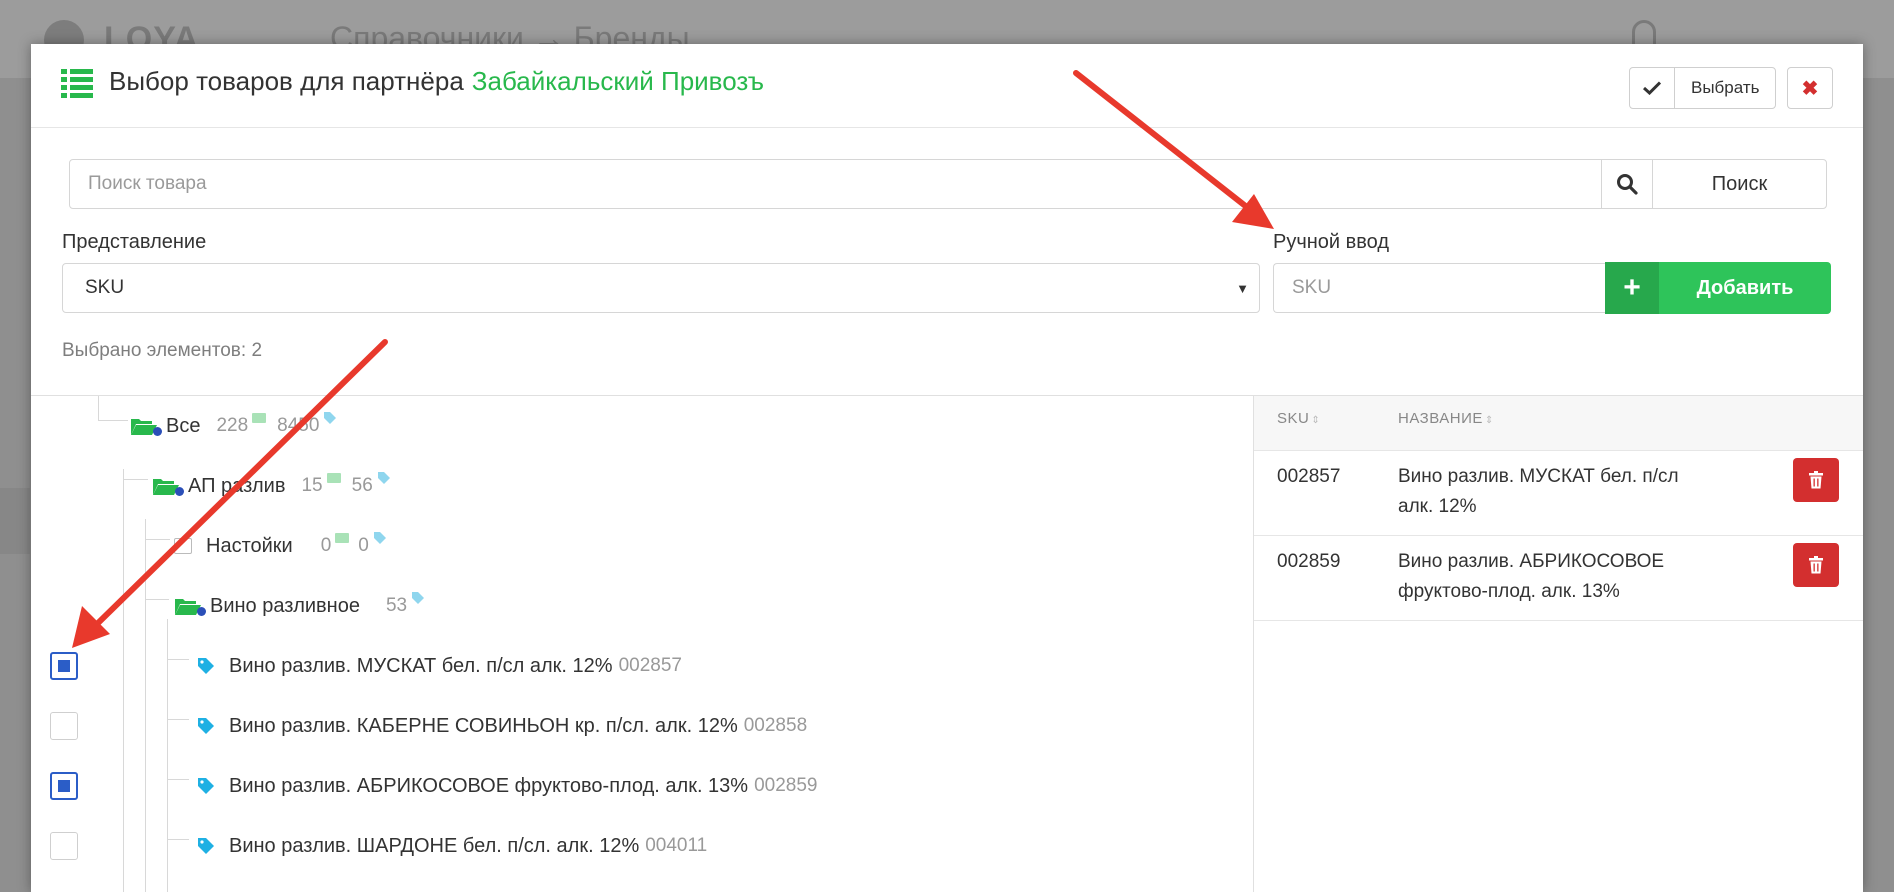 This screenshot has width=1894, height=892. Describe the element at coordinates (1718, 288) in the screenshot. I see `add-button: + Добавить` at that location.